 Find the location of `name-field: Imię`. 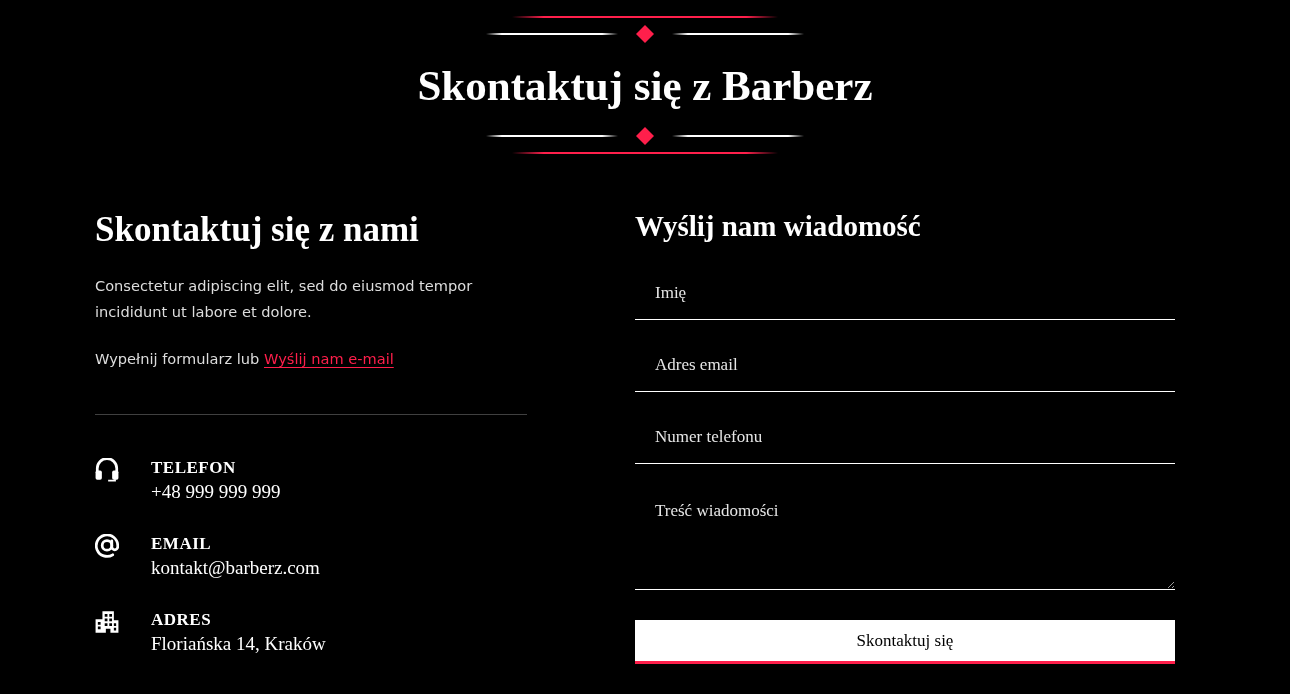

name-field: Imię is located at coordinates (905, 293).